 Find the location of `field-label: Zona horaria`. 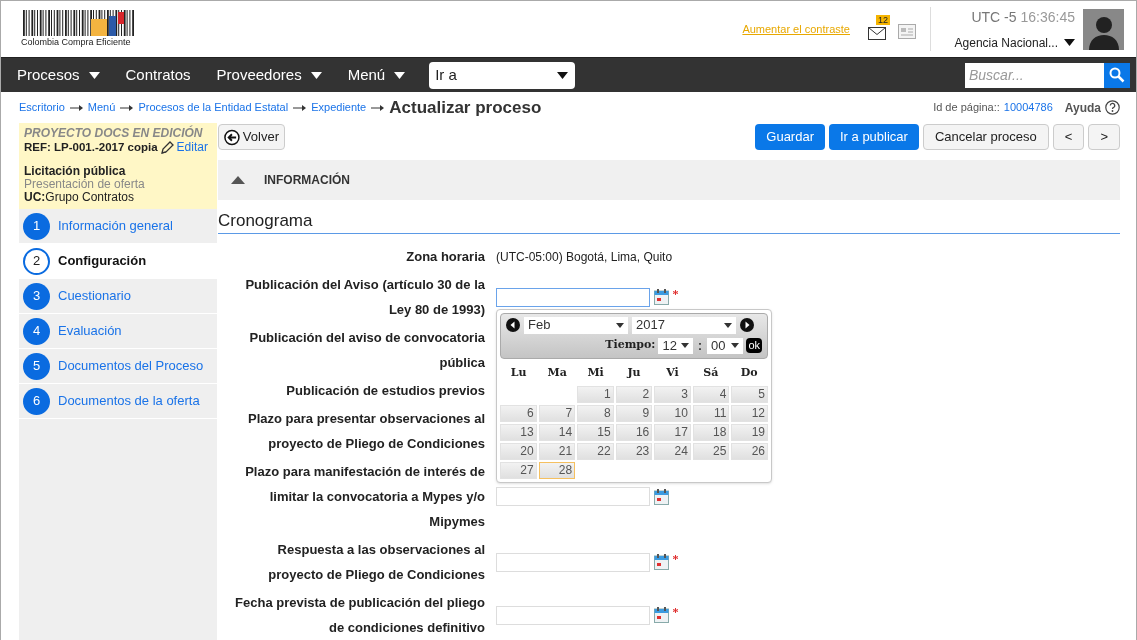

field-label: Zona horaria is located at coordinates (445, 257).